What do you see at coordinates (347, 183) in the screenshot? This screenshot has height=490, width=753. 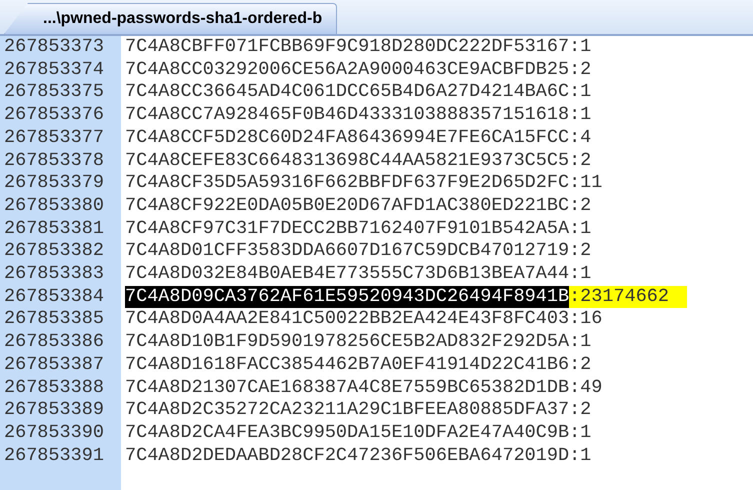 I see `hash-text: 7C4A8CF35D5A59316F662BBFDF637F9E2D65D2FC` at bounding box center [347, 183].